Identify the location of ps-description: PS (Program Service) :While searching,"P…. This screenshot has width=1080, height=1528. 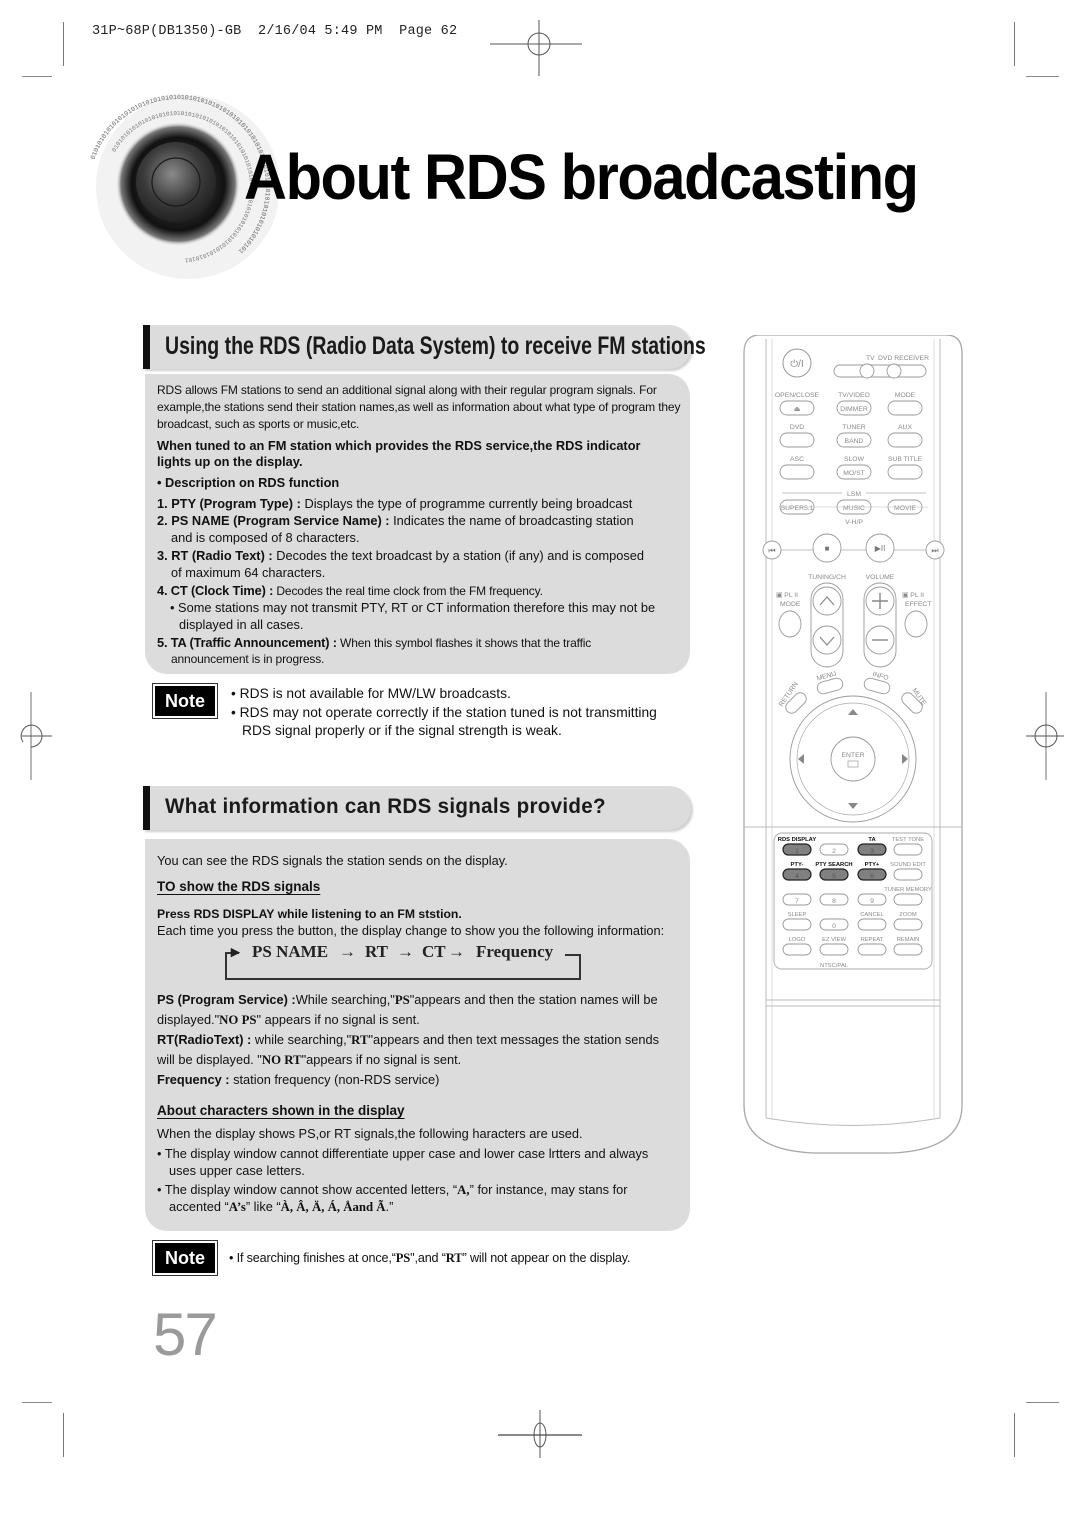
(407, 999).